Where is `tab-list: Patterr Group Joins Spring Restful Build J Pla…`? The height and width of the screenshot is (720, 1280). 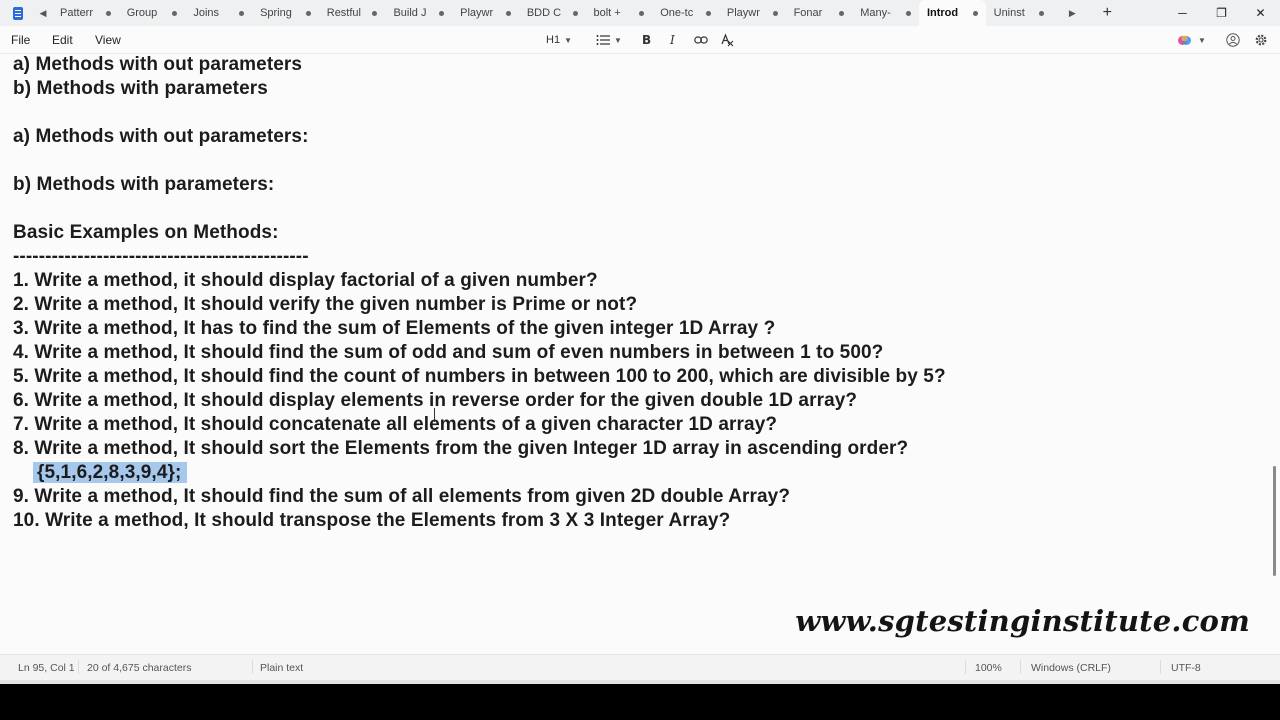
tab-list: Patterr Group Joins Spring Restful Build J Pla… is located at coordinates (552, 13).